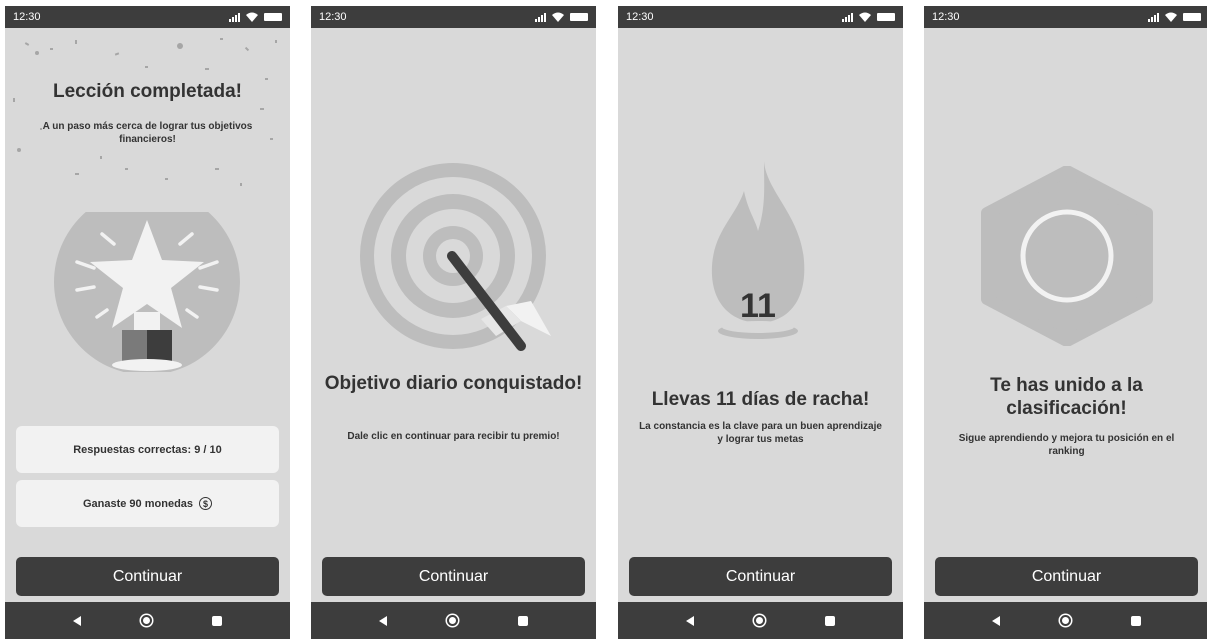  What do you see at coordinates (758, 250) in the screenshot?
I see `flame-icon: 11` at bounding box center [758, 250].